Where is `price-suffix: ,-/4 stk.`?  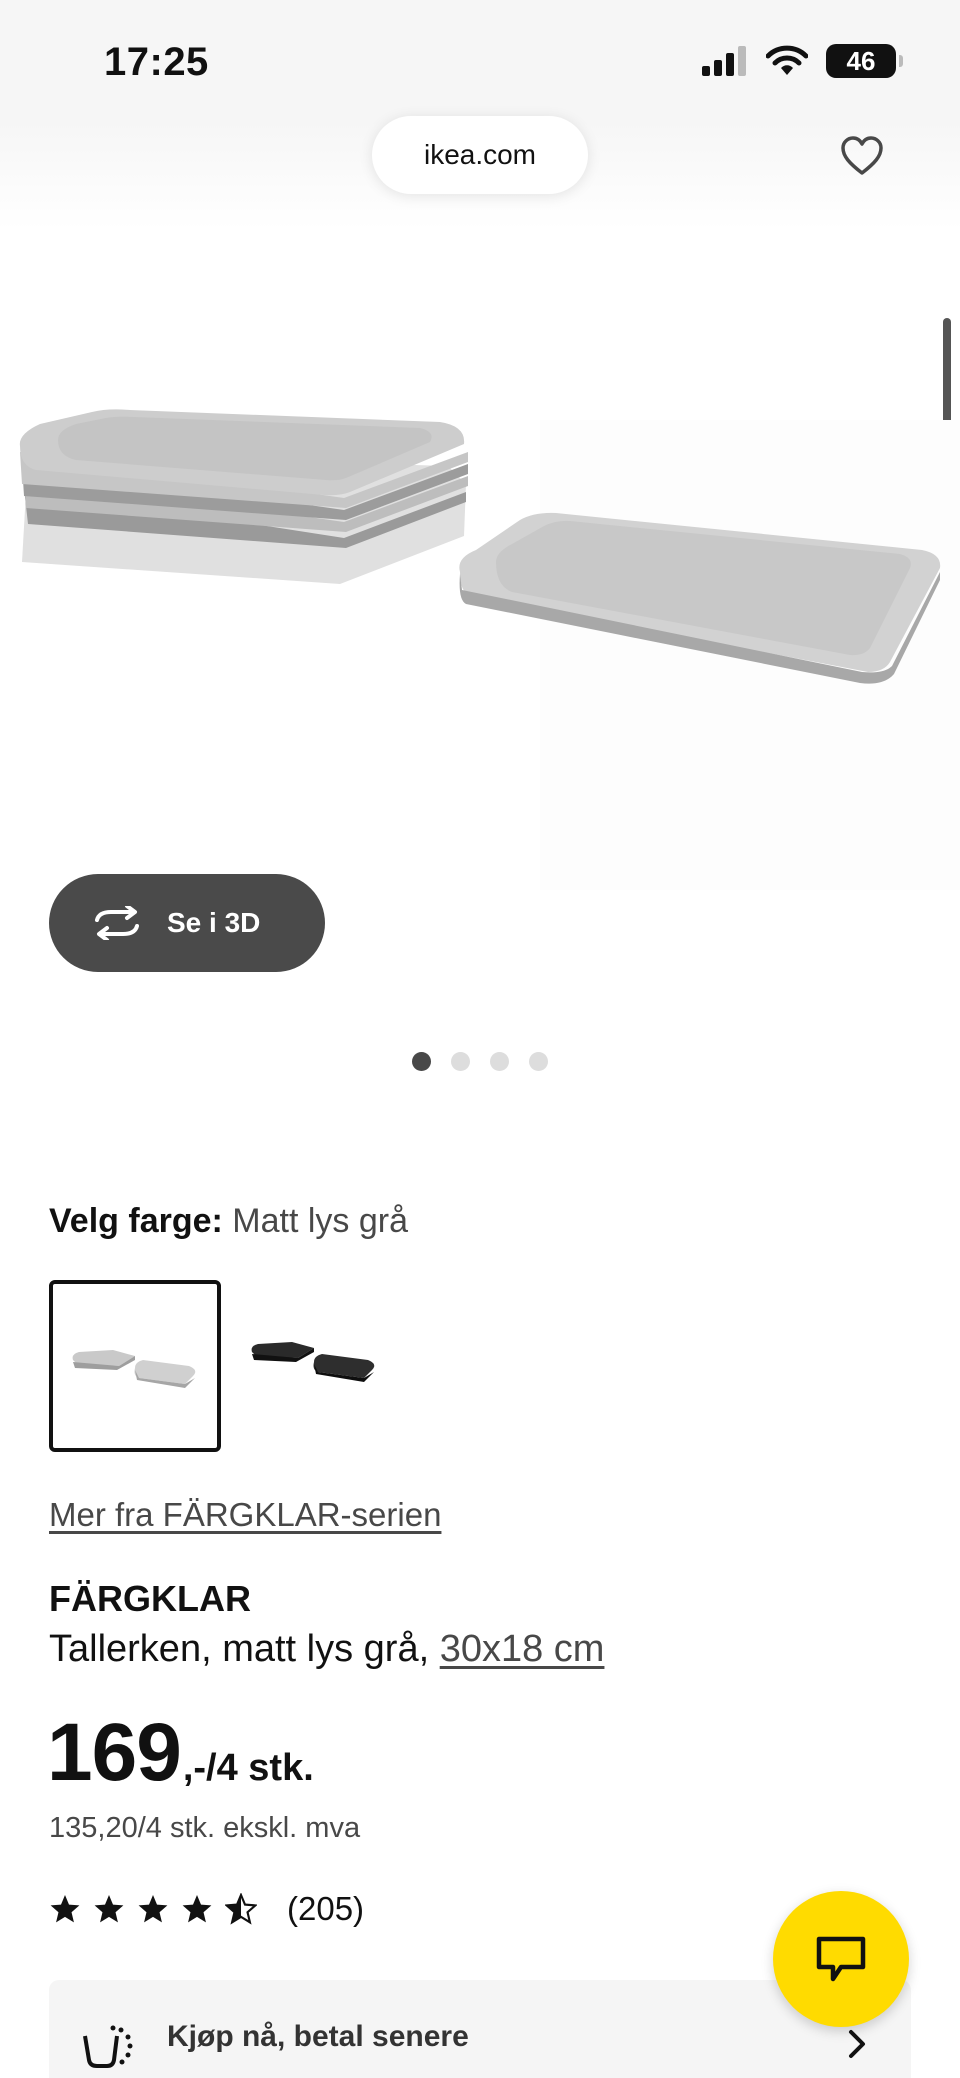
price-suffix: ,-/4 stk. is located at coordinates (248, 1768).